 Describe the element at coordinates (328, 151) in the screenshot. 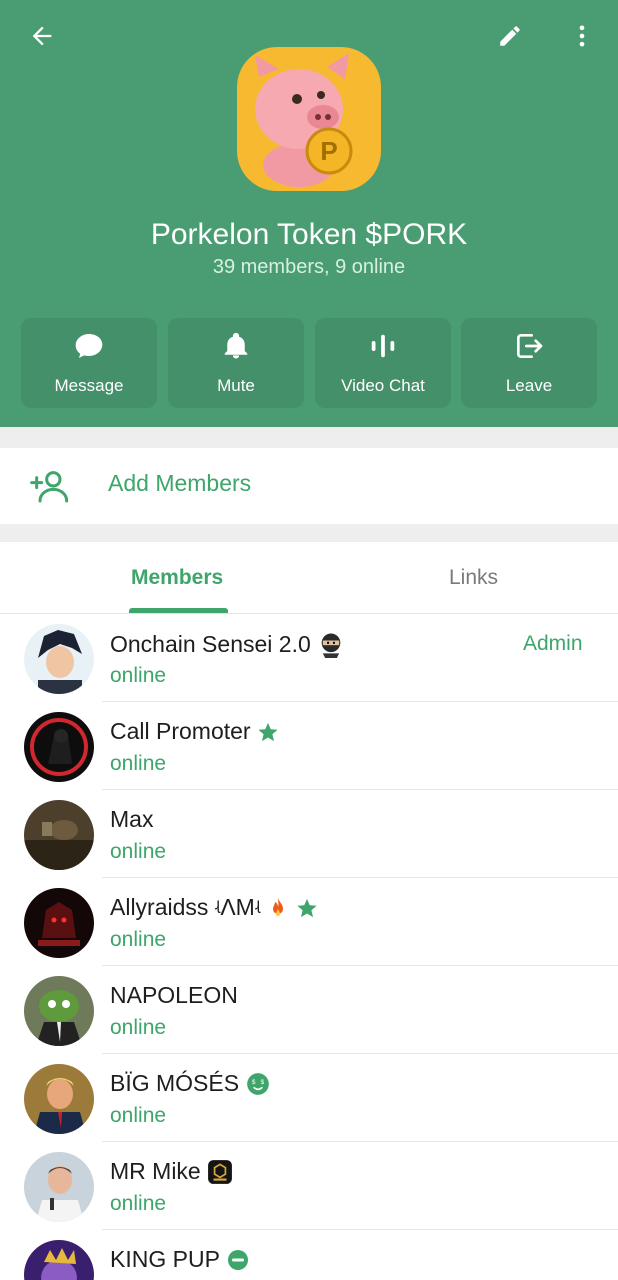

I see `coin-letter: P` at that location.